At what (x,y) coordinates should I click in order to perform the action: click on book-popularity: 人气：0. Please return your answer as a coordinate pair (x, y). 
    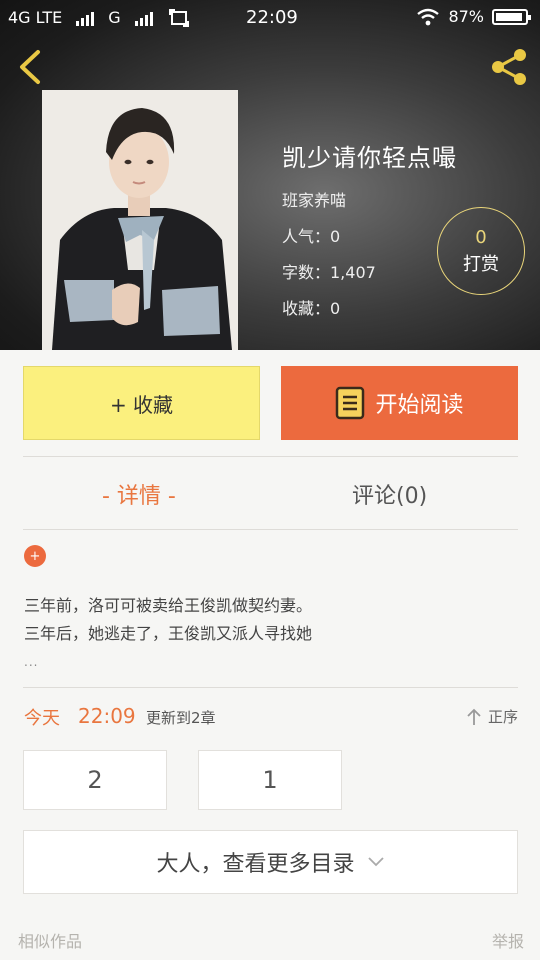
    Looking at the image, I should click on (311, 236).